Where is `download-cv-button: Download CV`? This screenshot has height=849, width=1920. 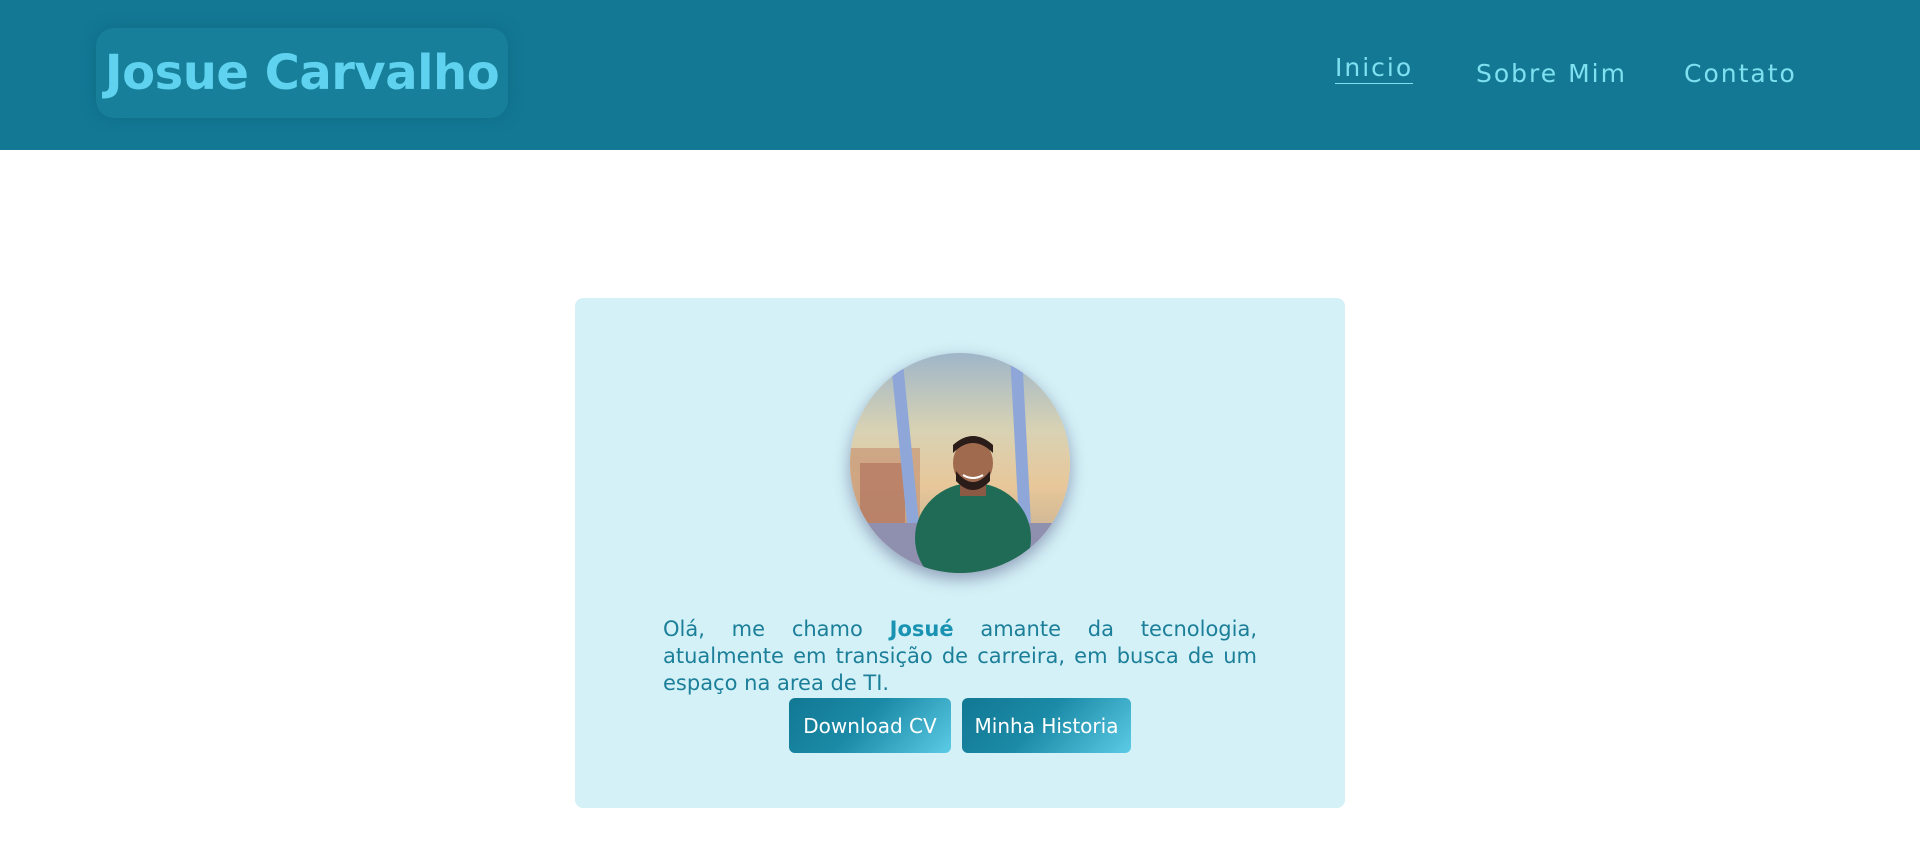 download-cv-button: Download CV is located at coordinates (870, 725).